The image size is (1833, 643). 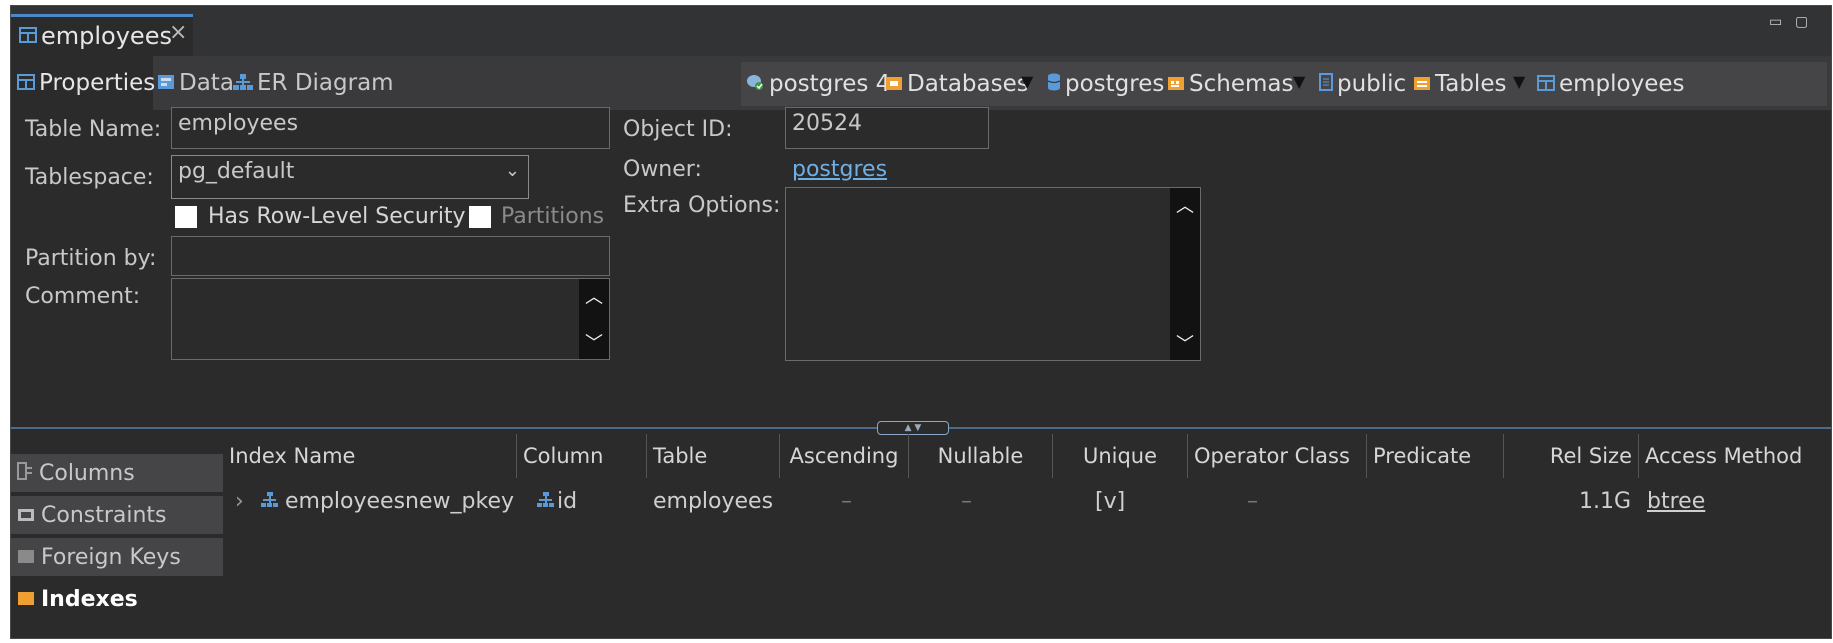 What do you see at coordinates (1185, 274) in the screenshot?
I see `extra-options-scrollbar: ︿ ﹀` at bounding box center [1185, 274].